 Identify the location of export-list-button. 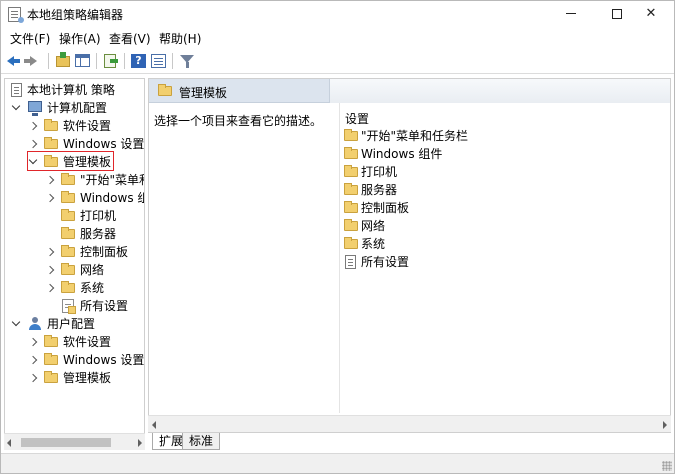
(111, 61).